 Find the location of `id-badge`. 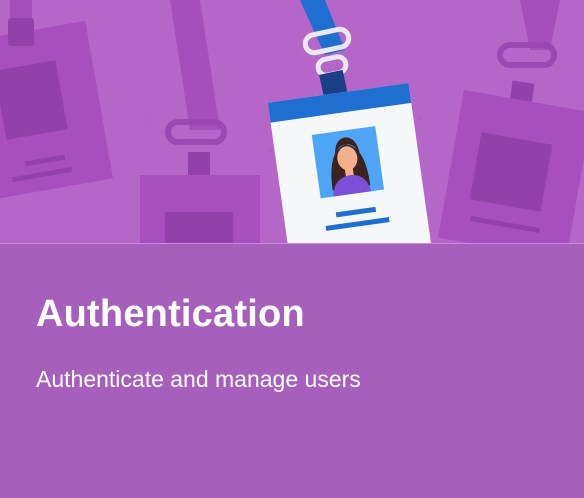

id-badge is located at coordinates (350, 163).